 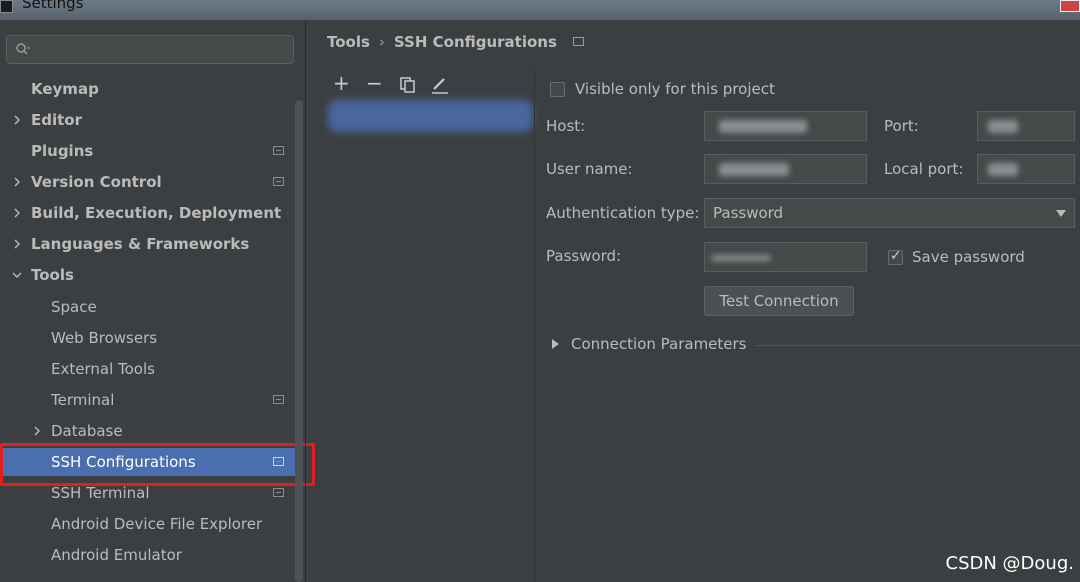 I want to click on breadcrumb-parent: Tools, so click(x=348, y=42).